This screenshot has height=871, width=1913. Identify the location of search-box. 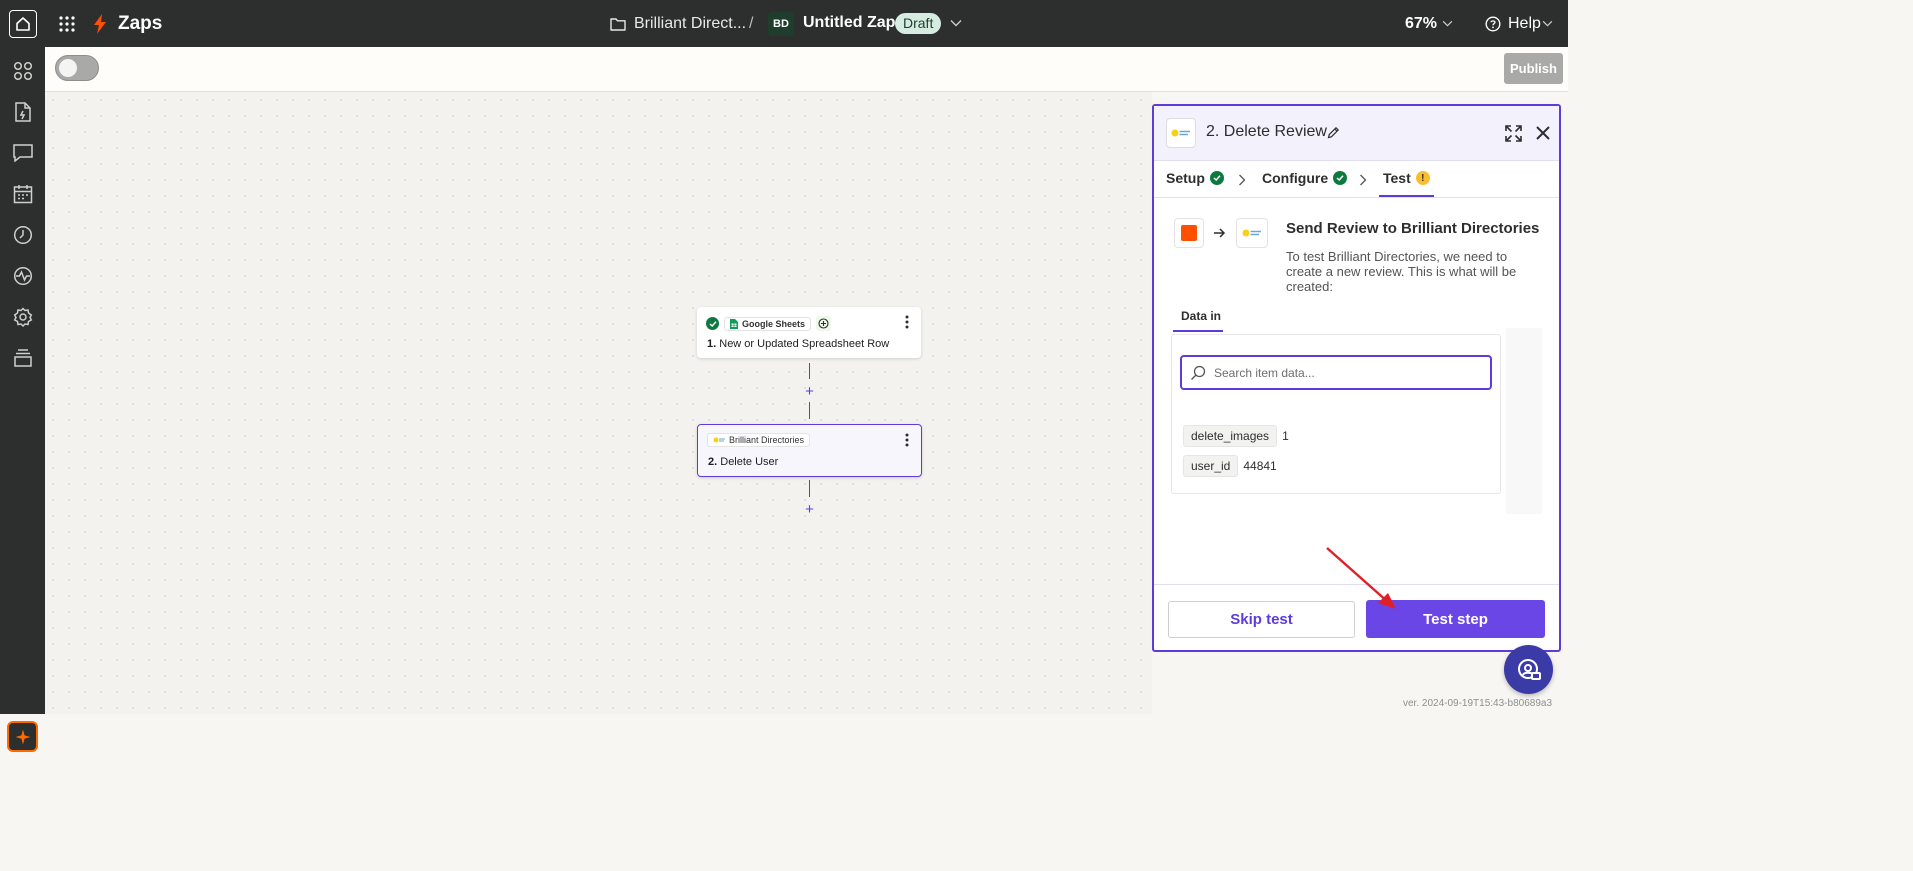
(1336, 372).